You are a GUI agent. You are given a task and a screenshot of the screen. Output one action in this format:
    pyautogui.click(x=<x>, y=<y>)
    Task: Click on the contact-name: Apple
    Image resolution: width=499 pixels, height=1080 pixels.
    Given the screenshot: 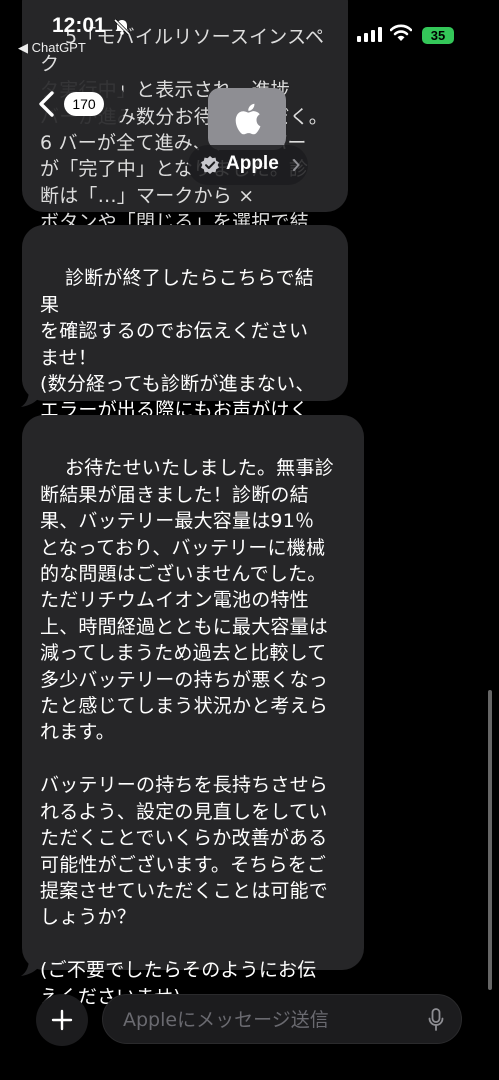 What is the action you would take?
    pyautogui.click(x=252, y=163)
    